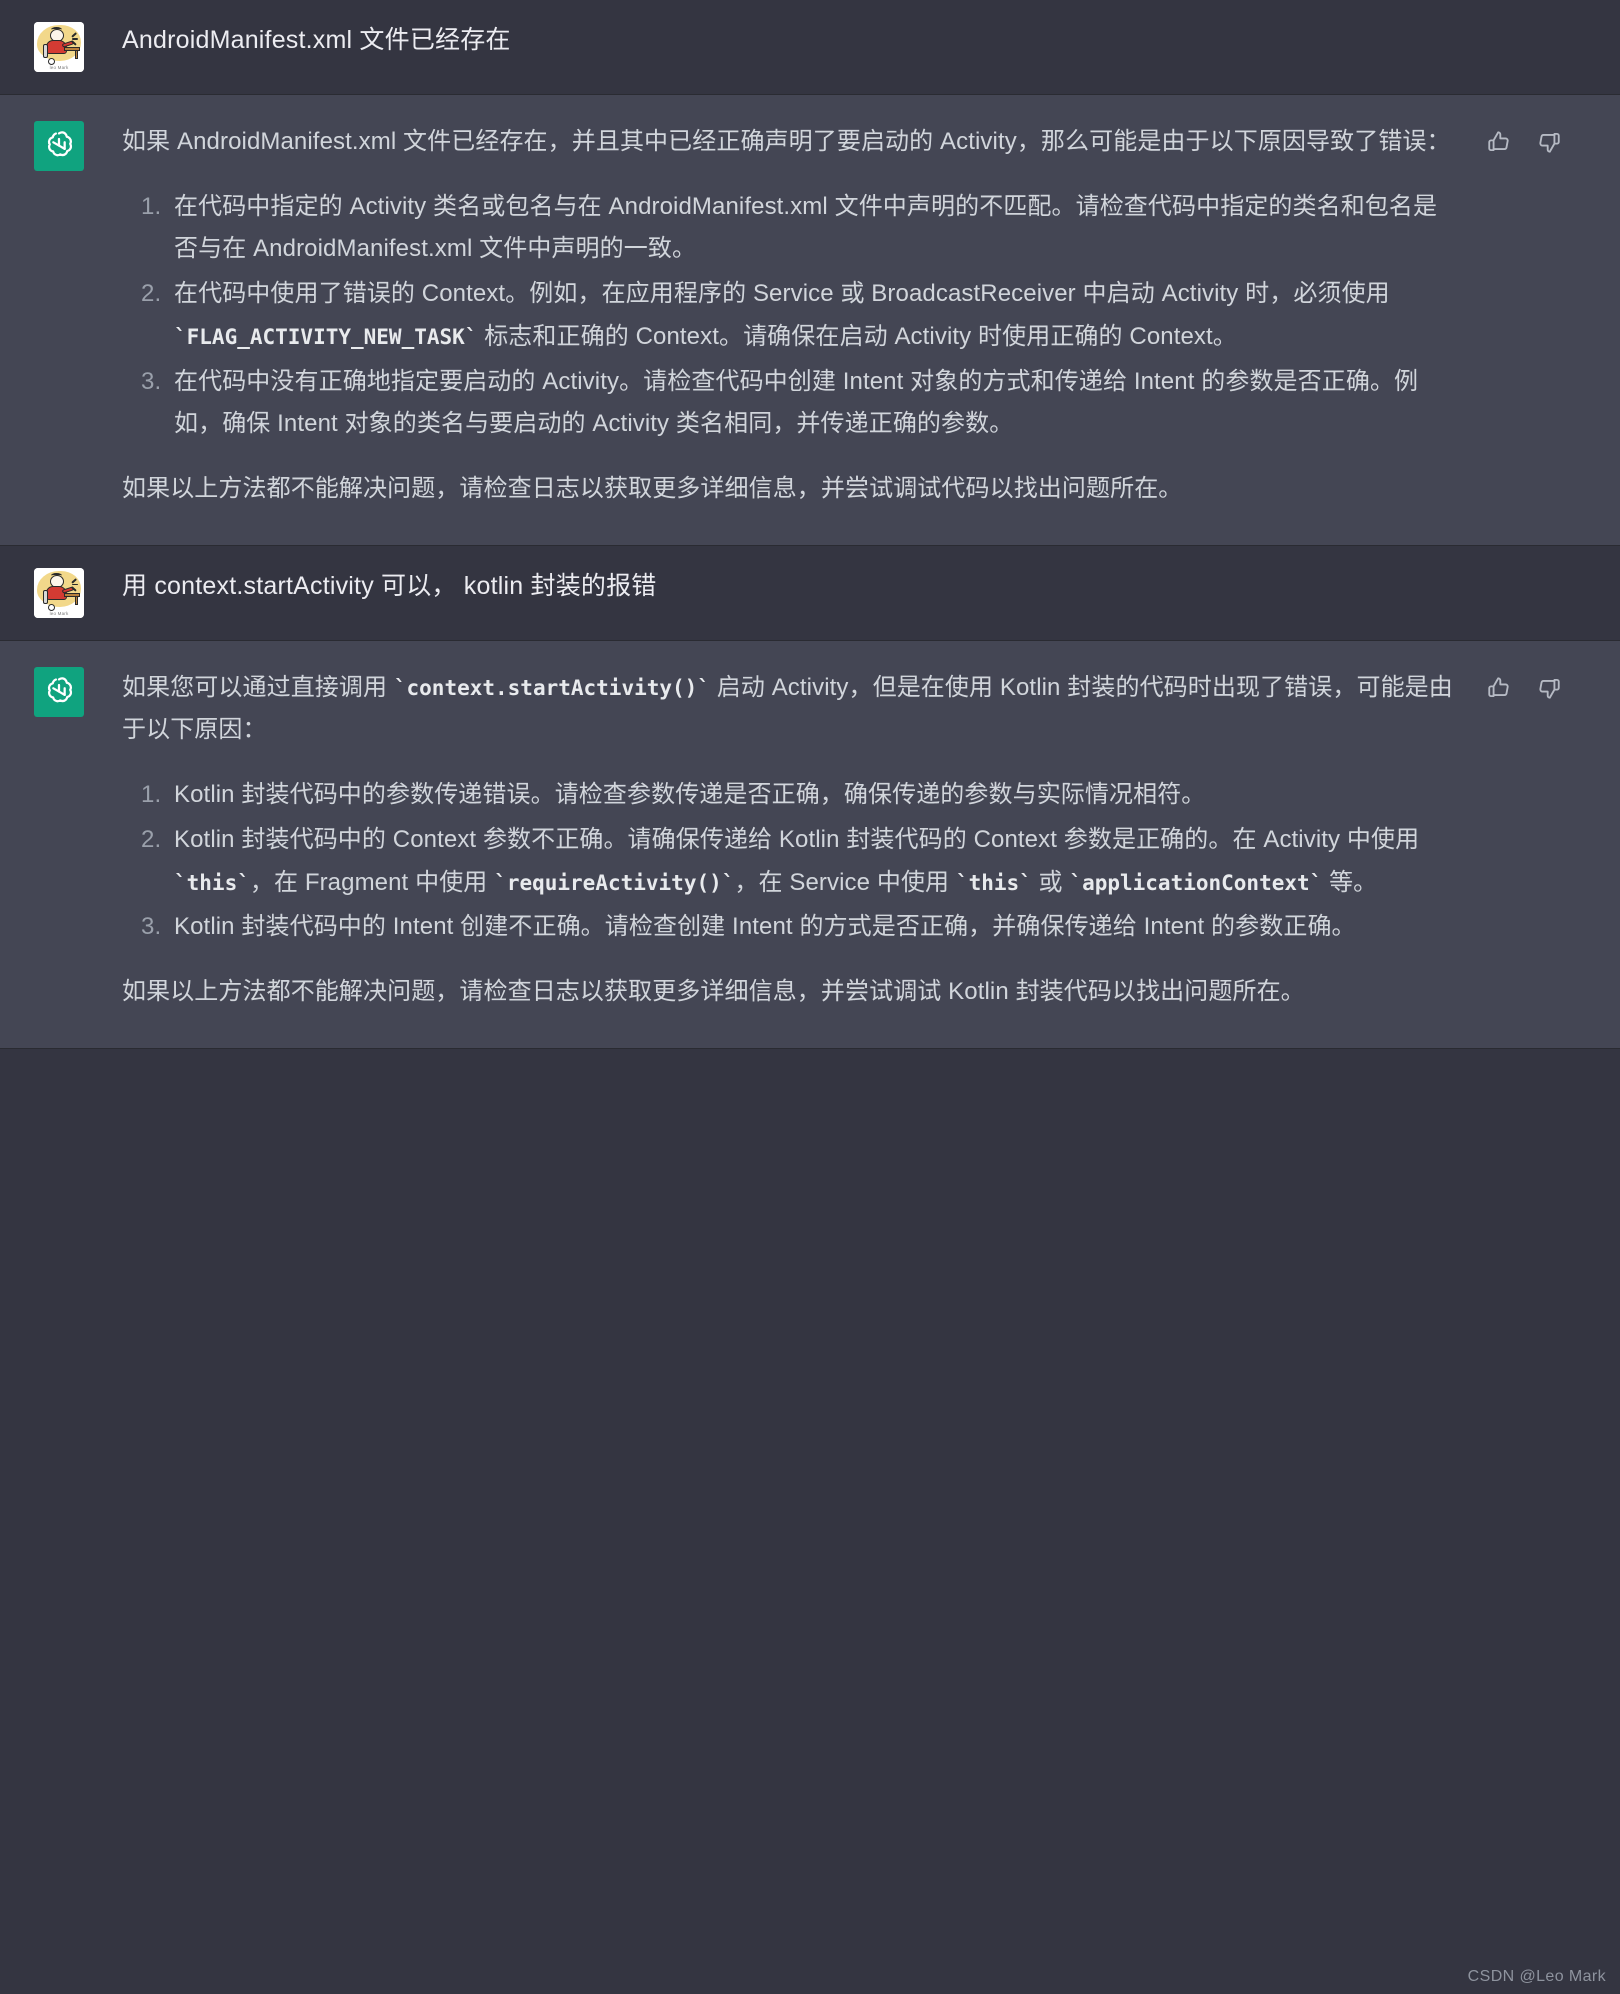  Describe the element at coordinates (551, 687) in the screenshot. I see `inline-code: `context.startActivity()`` at that location.